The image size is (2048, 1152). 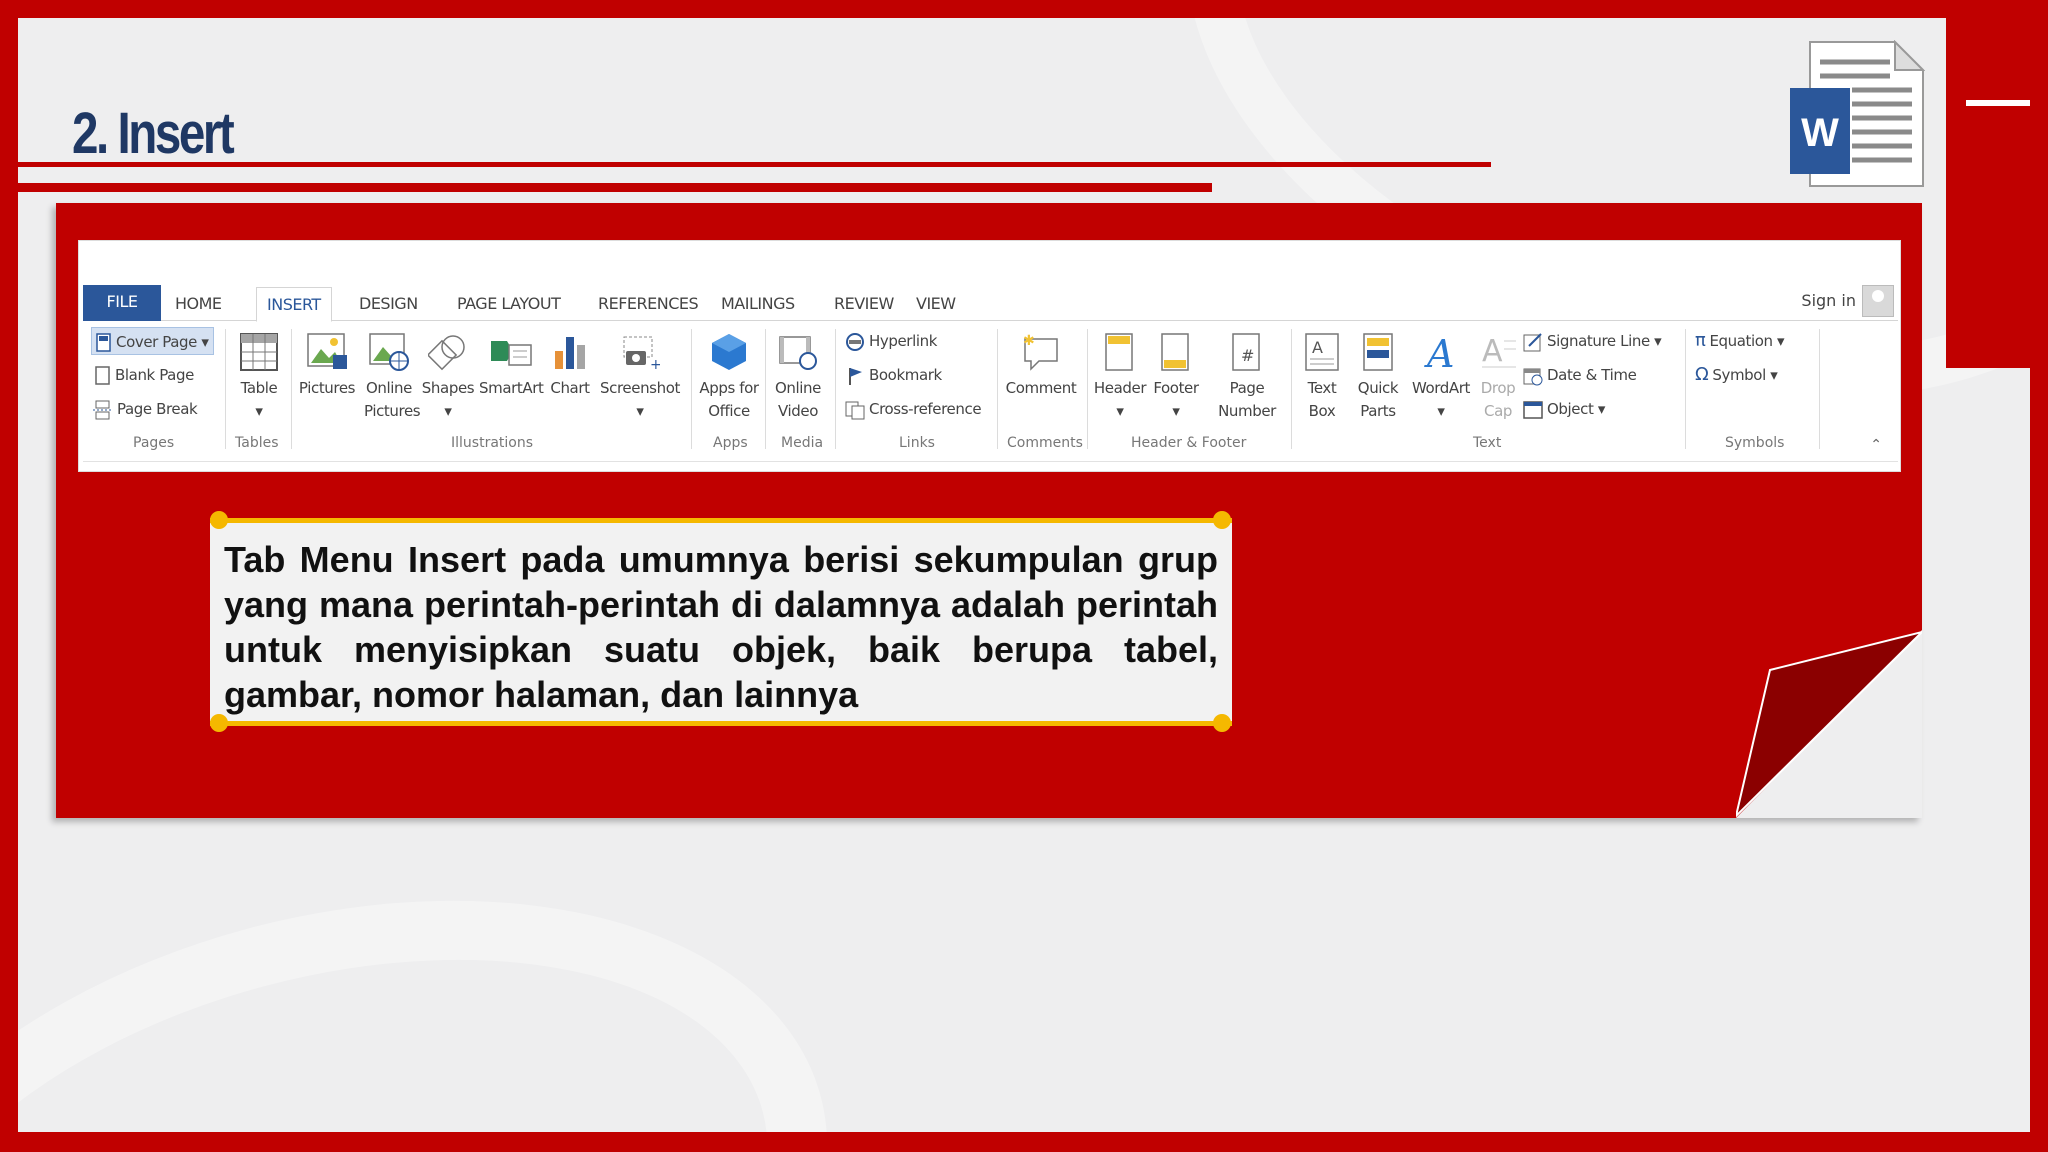 I want to click on shapes-button: Shapes ▾, so click(x=448, y=378).